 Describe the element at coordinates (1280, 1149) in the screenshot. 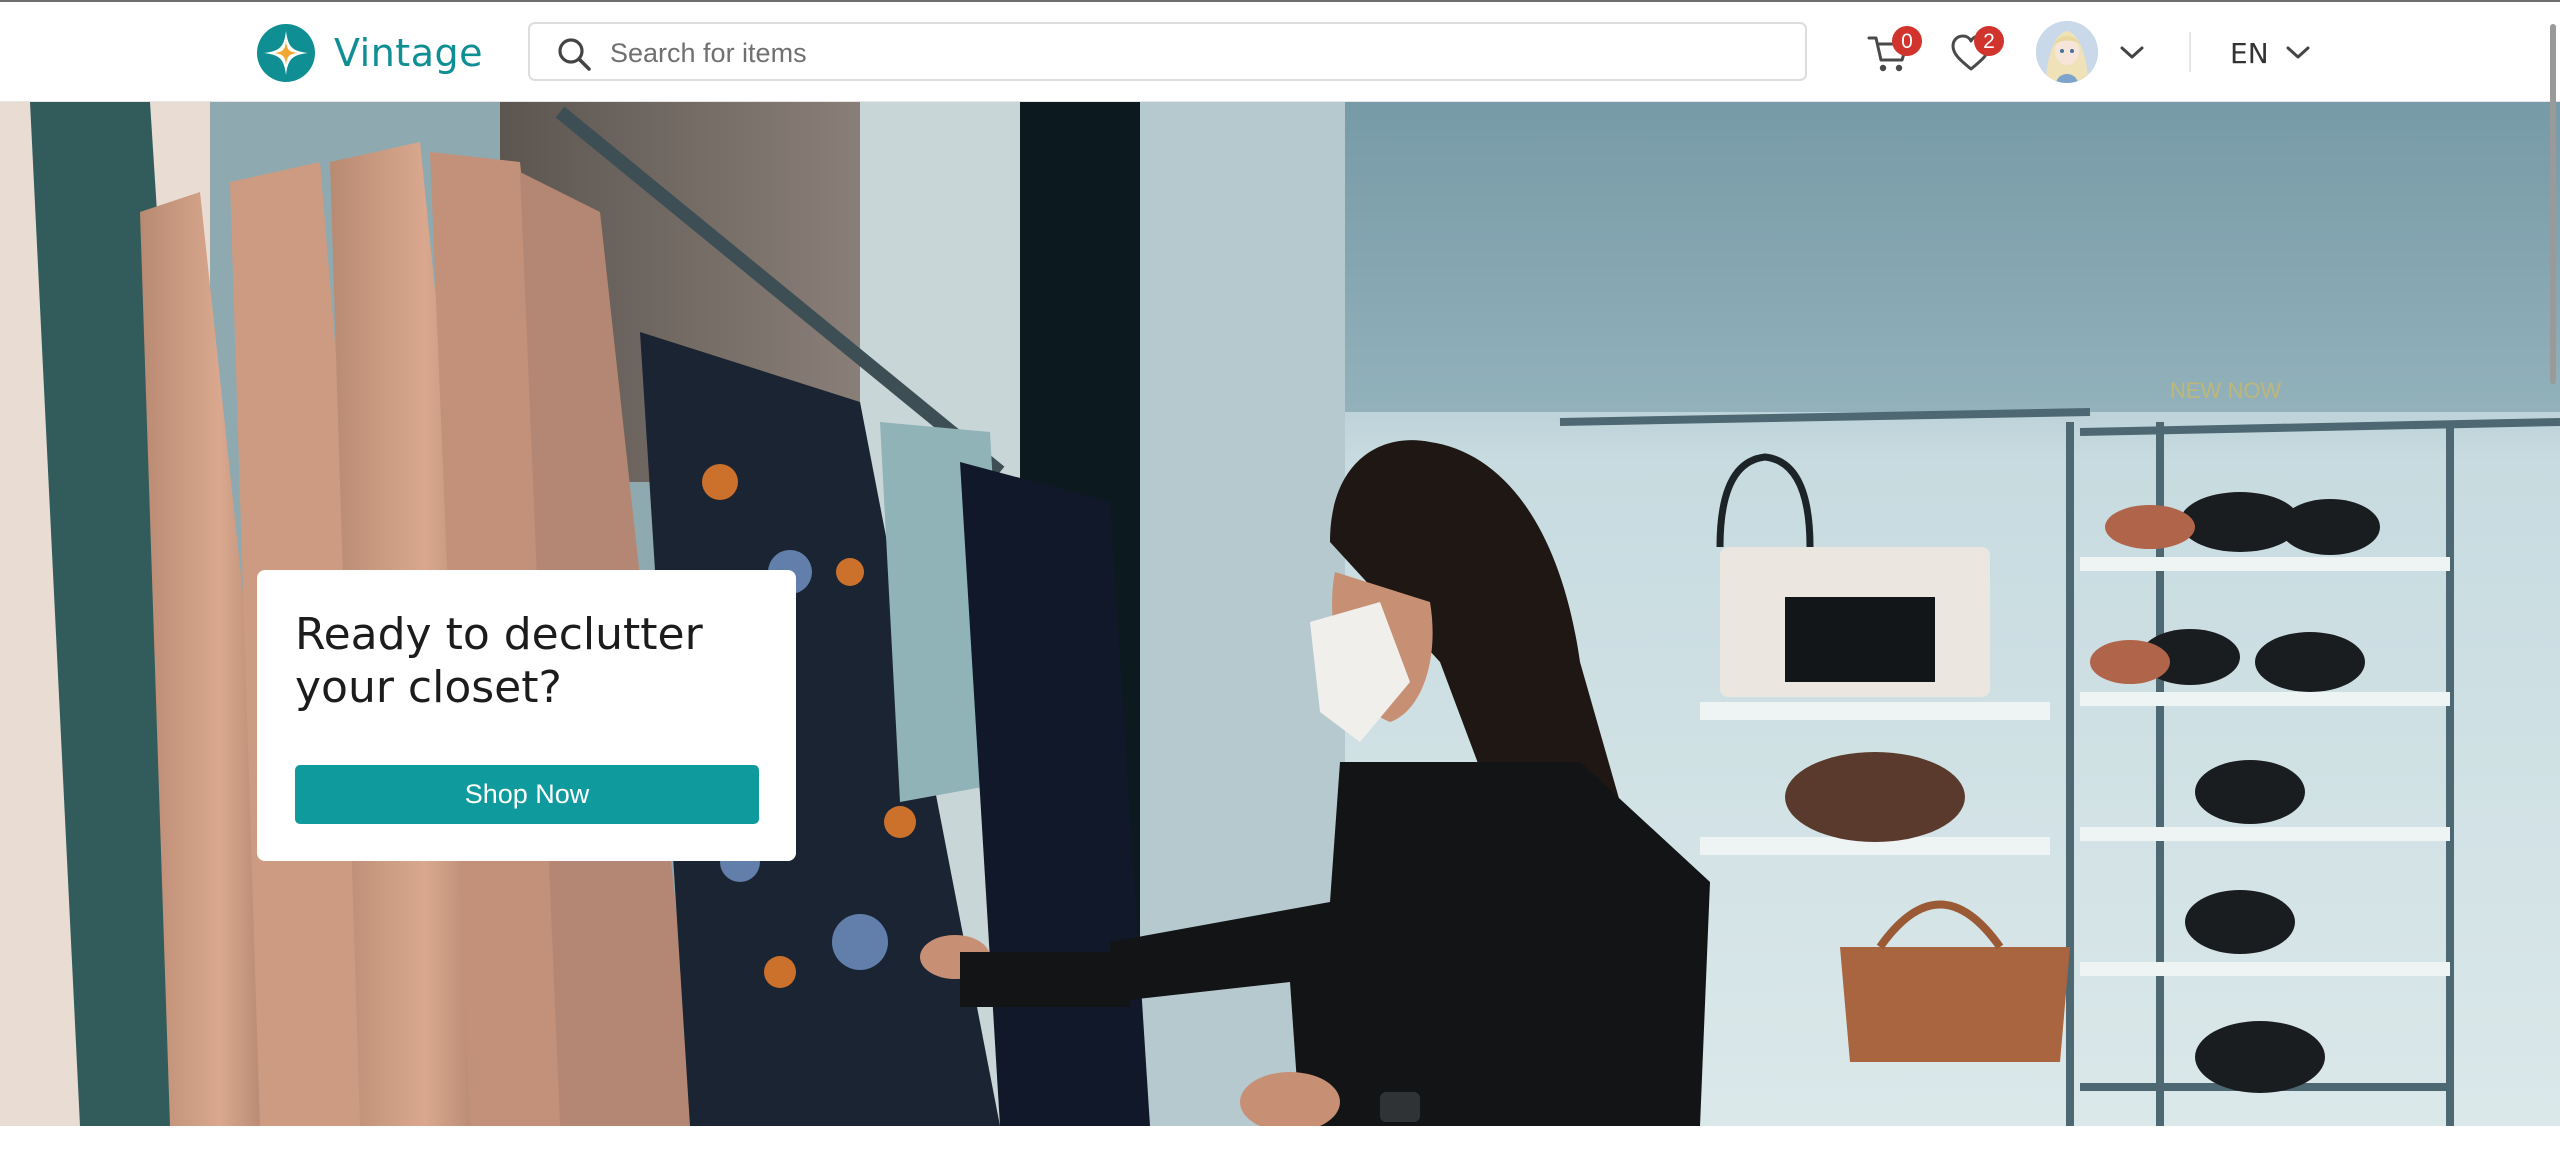

I see `page-content-below-hero` at that location.